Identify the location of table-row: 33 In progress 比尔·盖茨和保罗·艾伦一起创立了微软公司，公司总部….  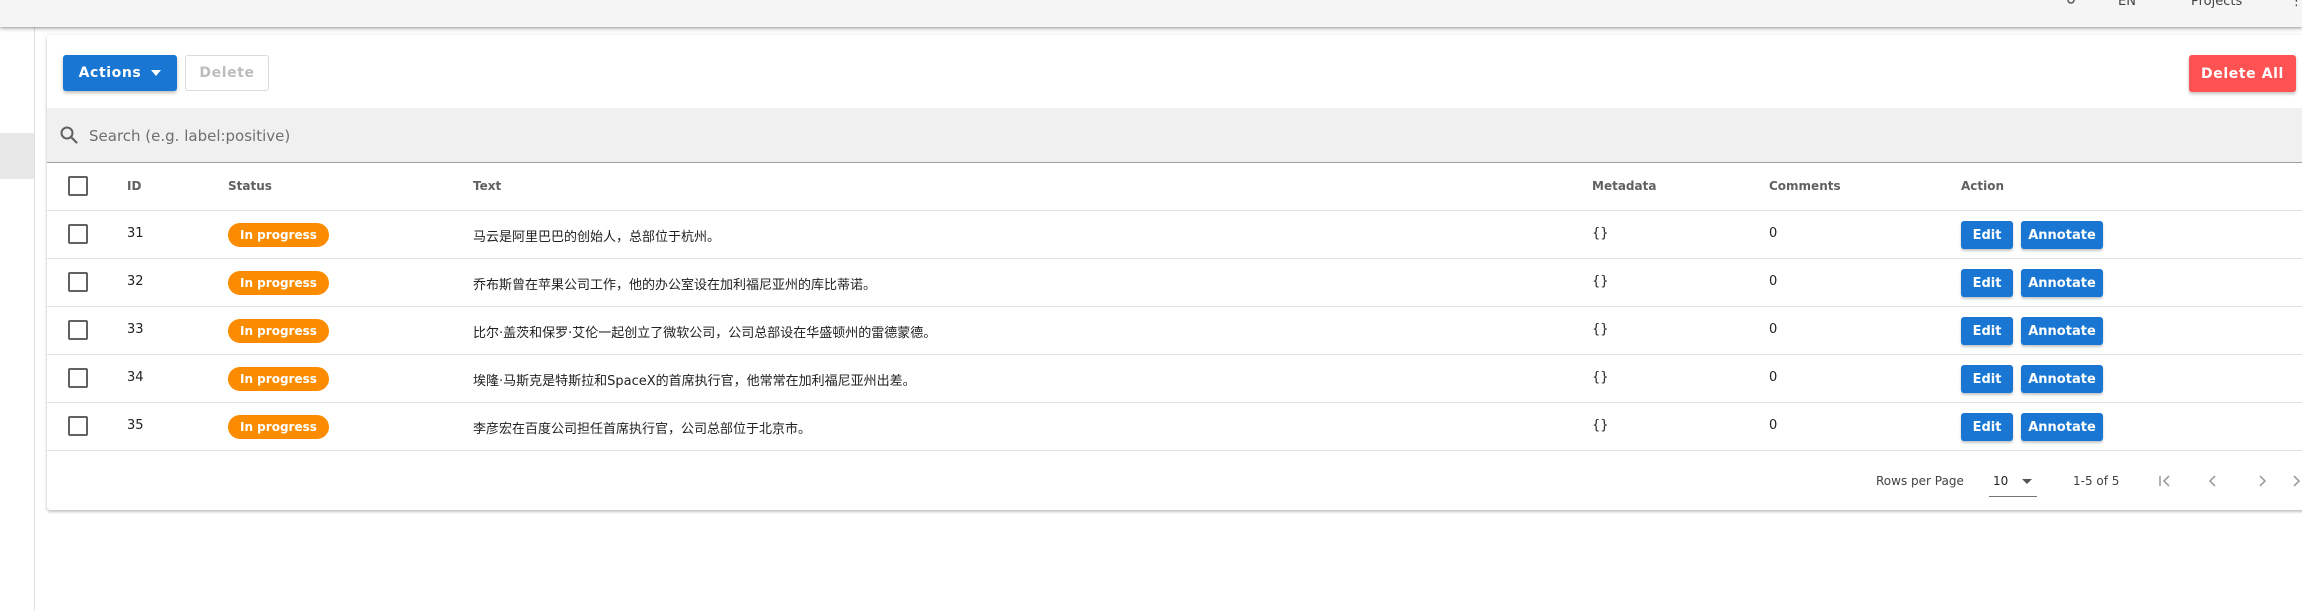
(1174, 331).